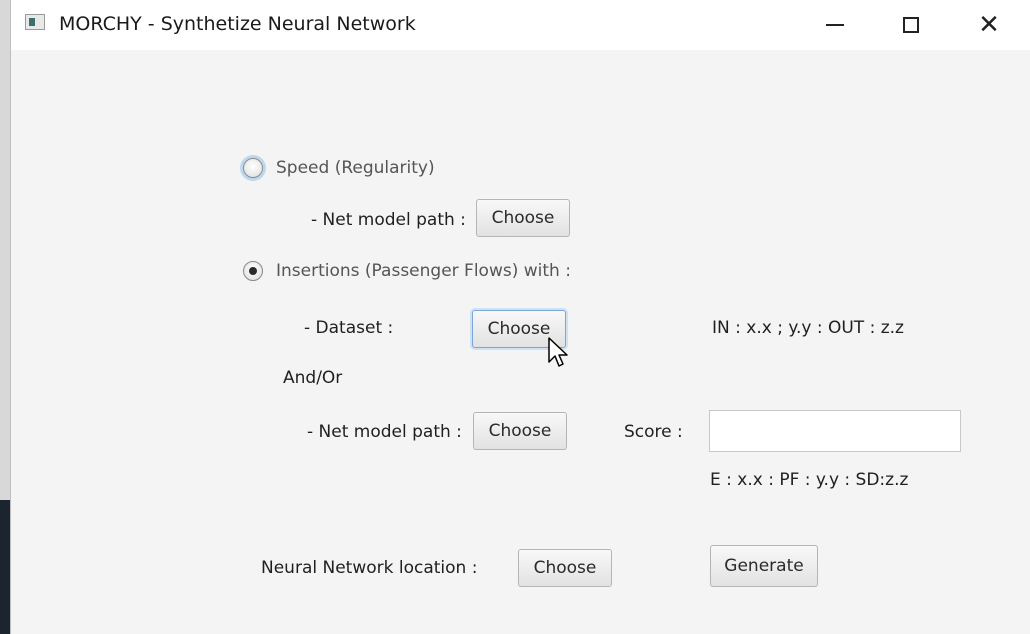  I want to click on insertions-radio-label: Insertions (Passenger Flows) with :, so click(423, 271).